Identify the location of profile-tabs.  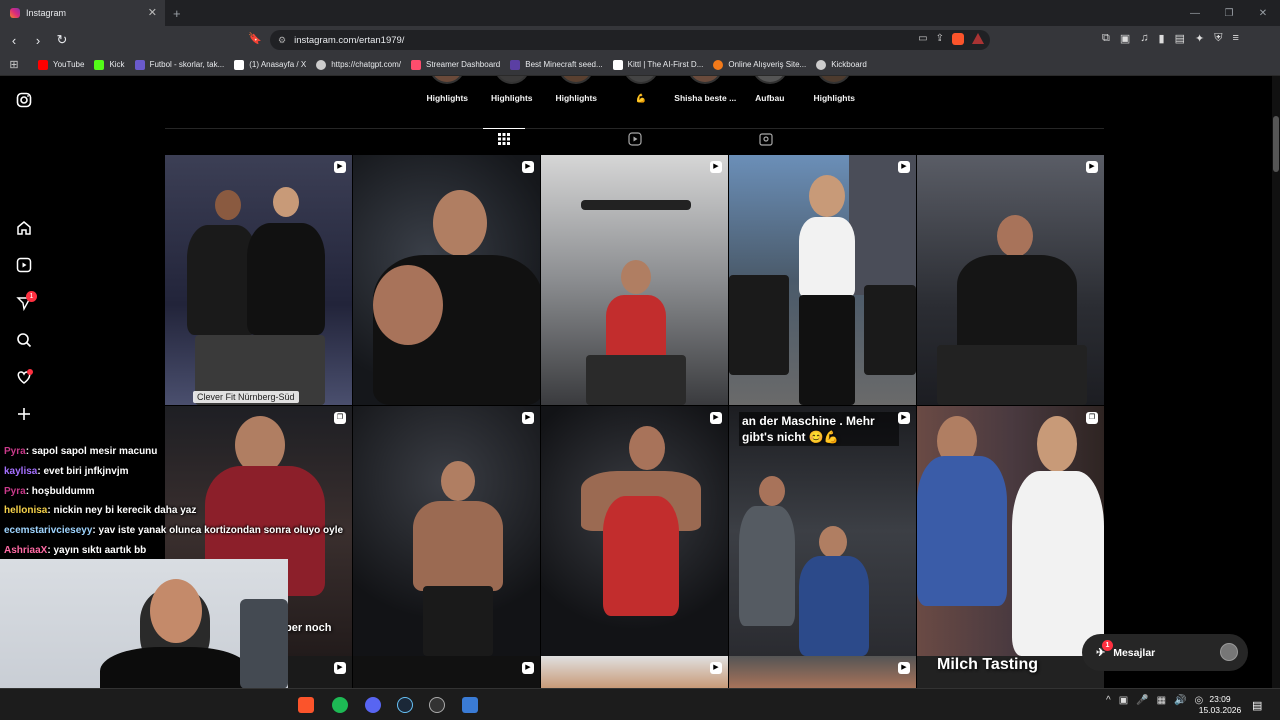
(634, 141).